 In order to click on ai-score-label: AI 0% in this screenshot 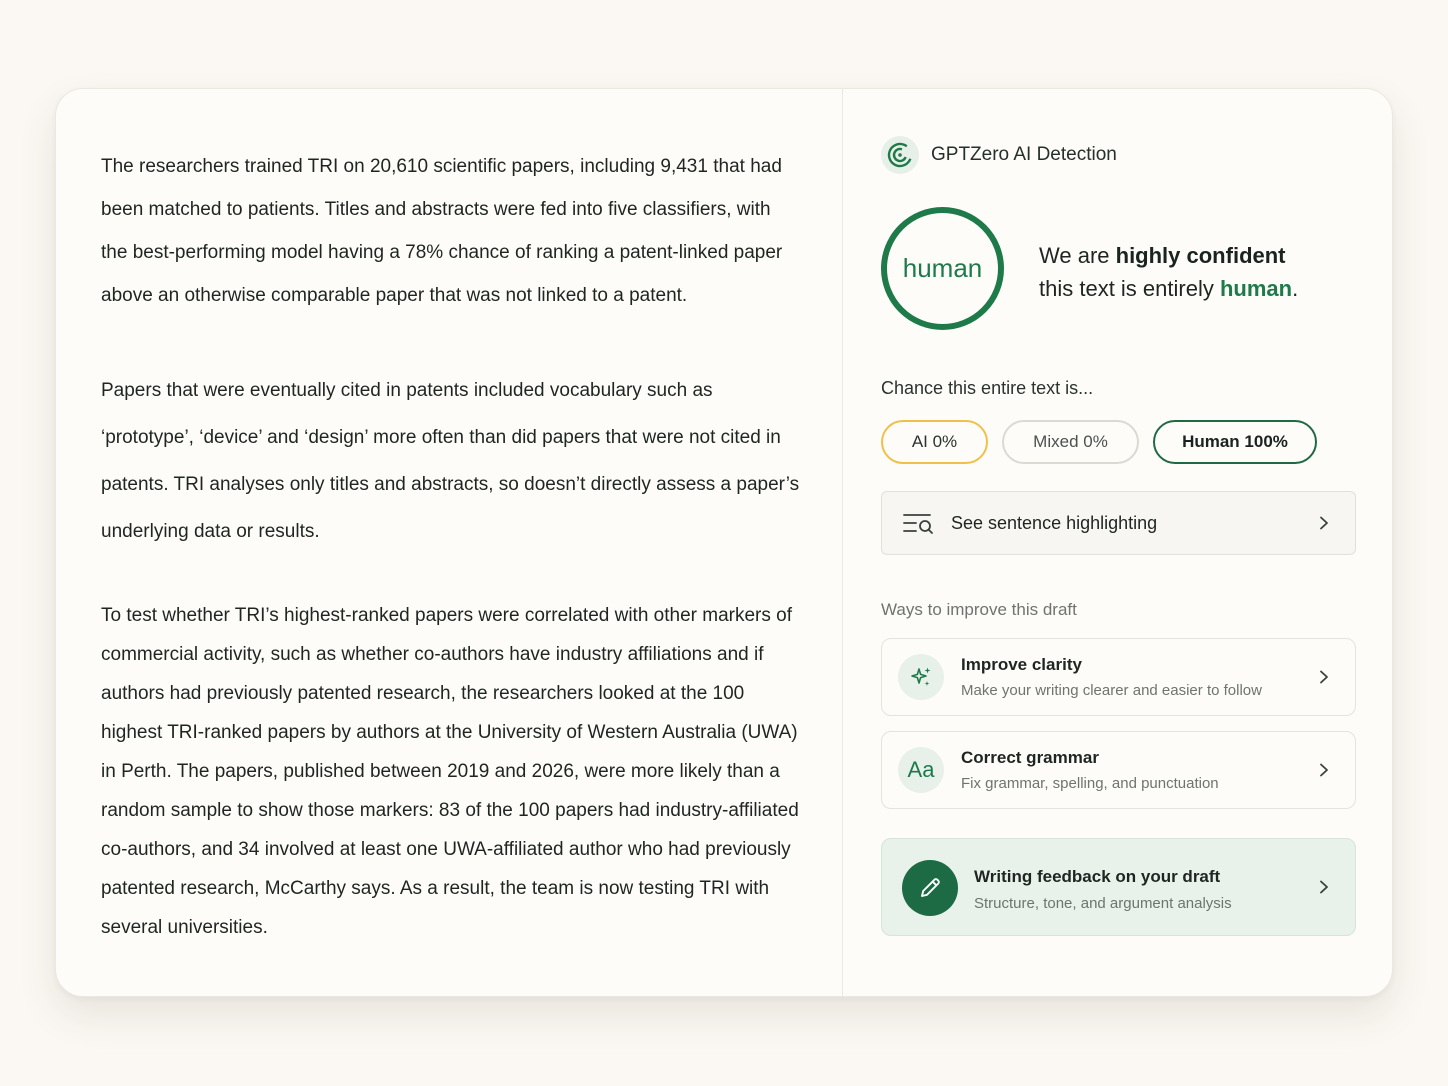, I will do `click(934, 441)`.